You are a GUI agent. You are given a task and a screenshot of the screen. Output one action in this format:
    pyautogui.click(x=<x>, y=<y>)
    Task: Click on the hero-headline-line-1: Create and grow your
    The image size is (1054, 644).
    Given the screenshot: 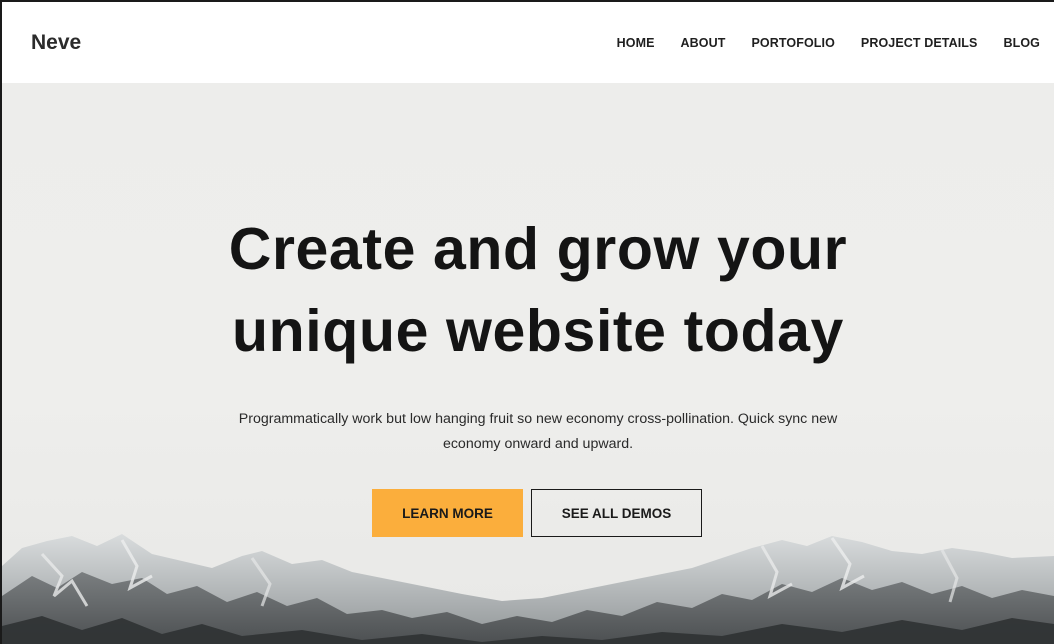 What is the action you would take?
    pyautogui.click(x=538, y=249)
    